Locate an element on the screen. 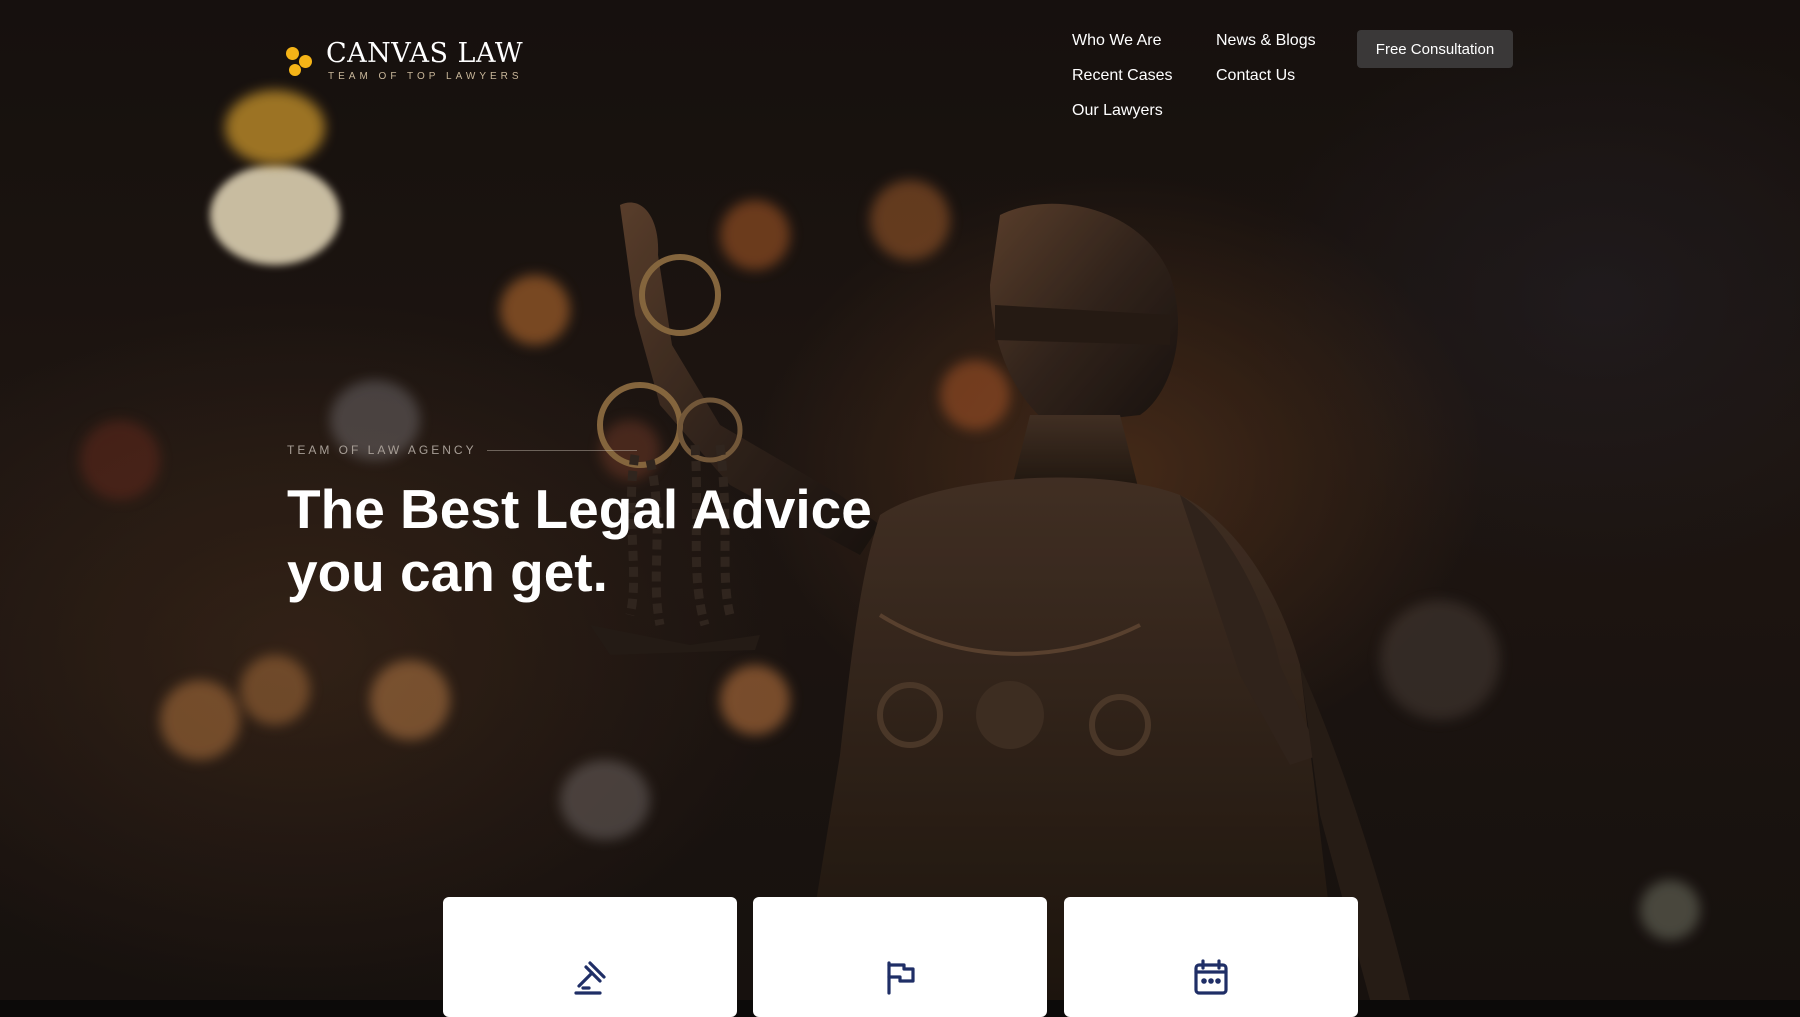  flag-icon is located at coordinates (901, 978).